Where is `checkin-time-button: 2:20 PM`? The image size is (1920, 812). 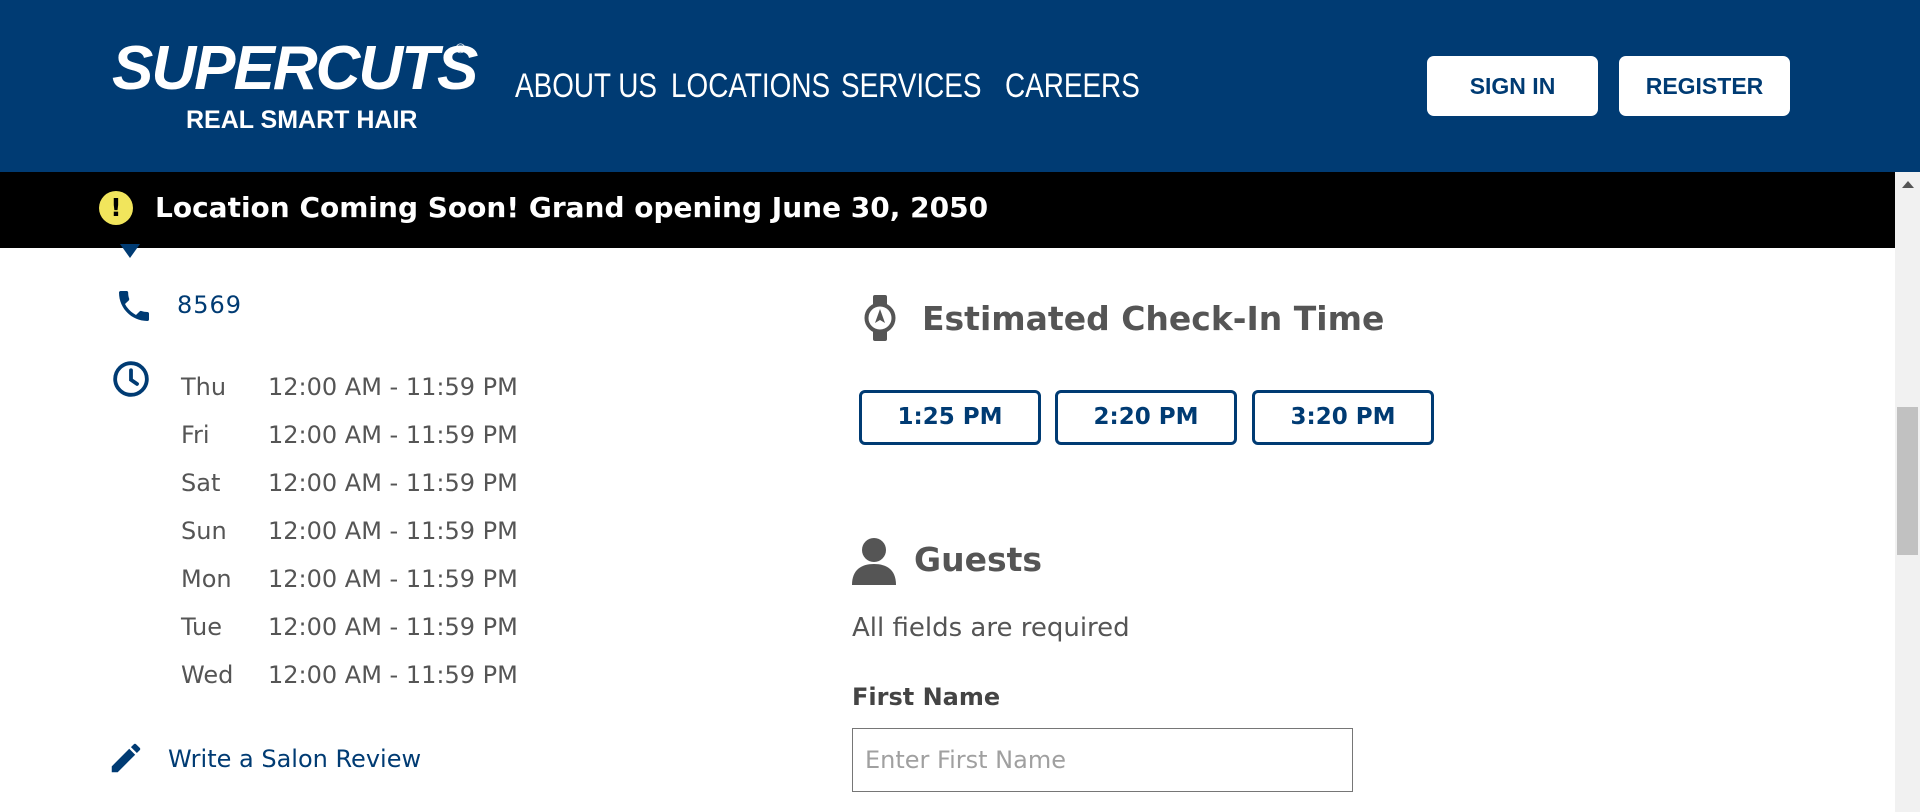 checkin-time-button: 2:20 PM is located at coordinates (1146, 417).